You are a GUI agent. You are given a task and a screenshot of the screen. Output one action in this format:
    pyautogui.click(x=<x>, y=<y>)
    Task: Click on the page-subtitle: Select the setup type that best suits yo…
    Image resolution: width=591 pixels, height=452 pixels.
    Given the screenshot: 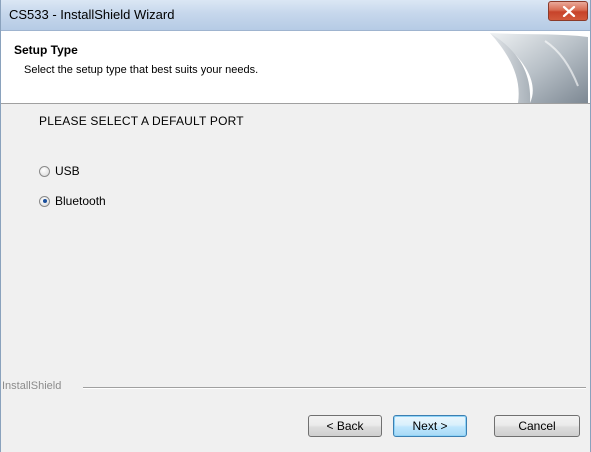 What is the action you would take?
    pyautogui.click(x=141, y=70)
    